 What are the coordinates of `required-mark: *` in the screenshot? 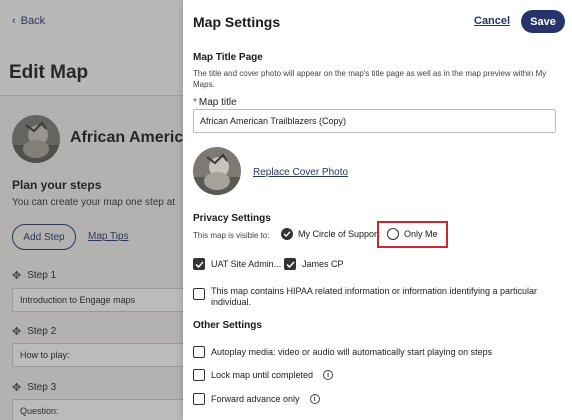 It's located at (195, 102).